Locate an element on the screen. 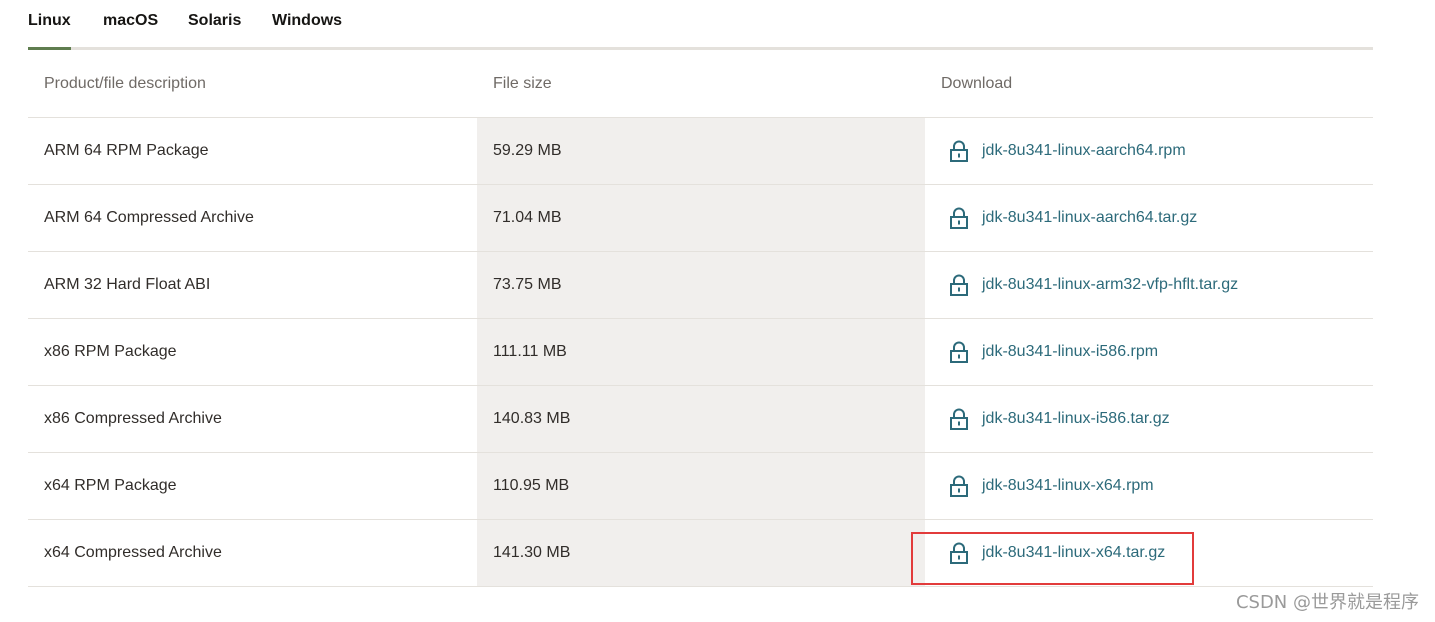 Image resolution: width=1435 pixels, height=622 pixels. row-file-size: 73.75 MB is located at coordinates (701, 285).